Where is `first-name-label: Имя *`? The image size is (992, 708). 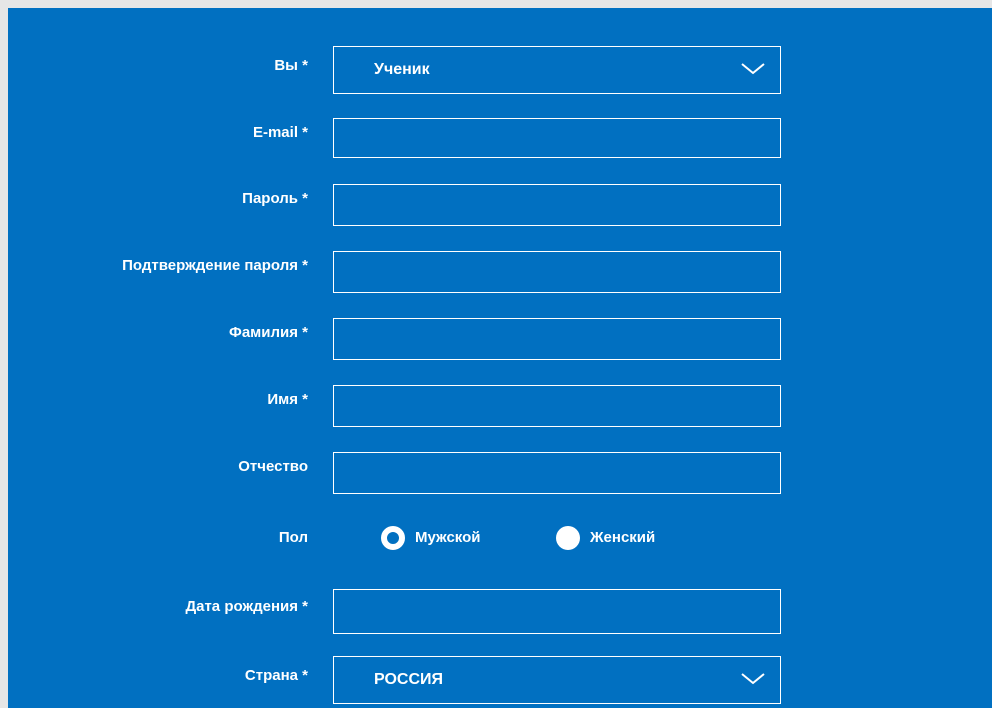
first-name-label: Имя * is located at coordinates (287, 399).